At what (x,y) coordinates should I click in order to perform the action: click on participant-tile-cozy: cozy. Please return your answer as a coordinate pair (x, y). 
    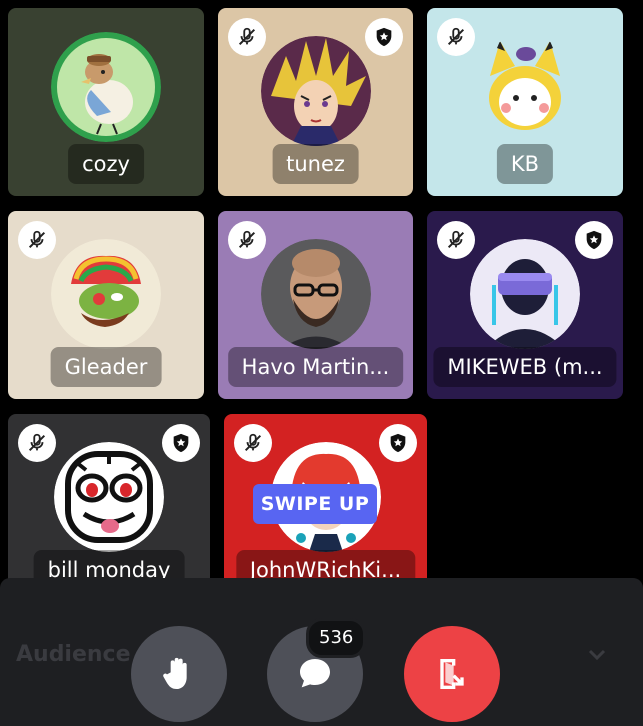
    Looking at the image, I should click on (106, 102).